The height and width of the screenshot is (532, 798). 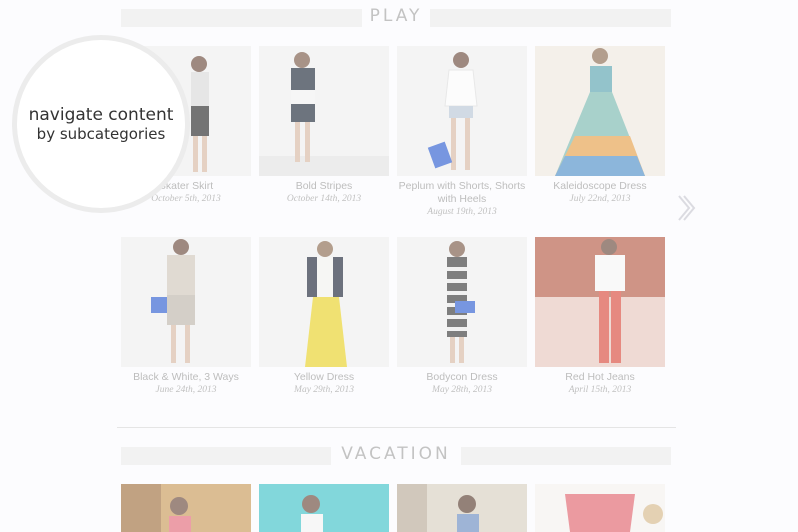 What do you see at coordinates (396, 427) in the screenshot?
I see `section-divider` at bounding box center [396, 427].